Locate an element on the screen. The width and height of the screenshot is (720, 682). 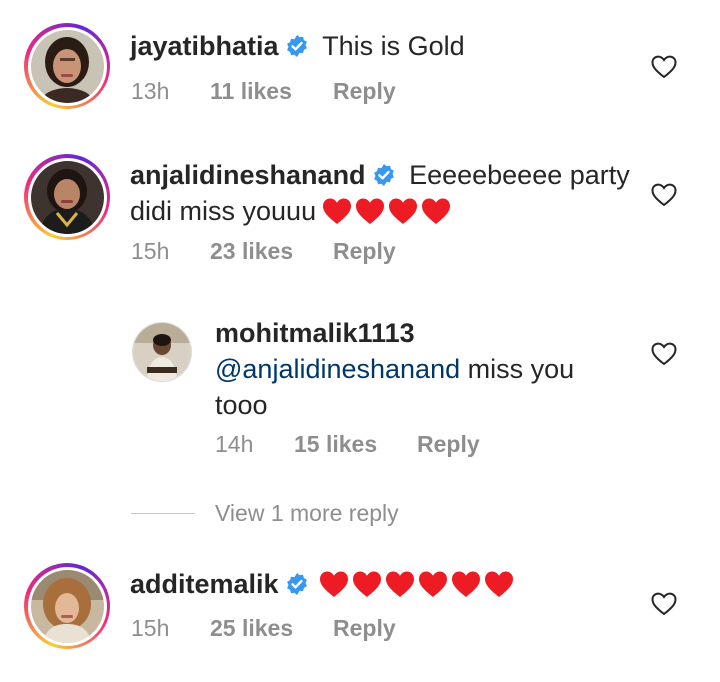
comment-timestamp: 14h is located at coordinates (234, 444).